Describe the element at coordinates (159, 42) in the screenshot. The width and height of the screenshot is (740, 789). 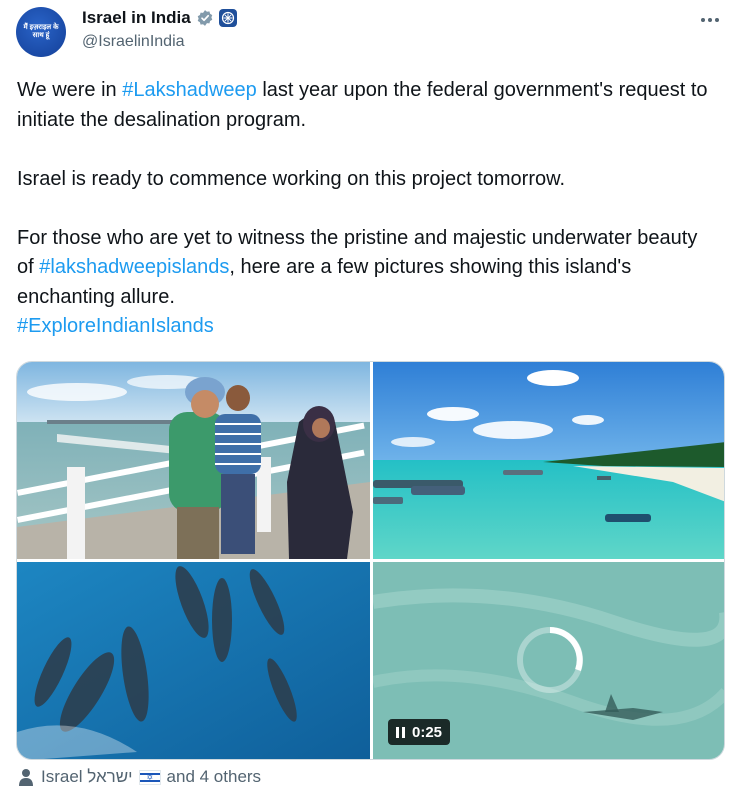
I see `author-handle: @IsraelinIndia` at that location.